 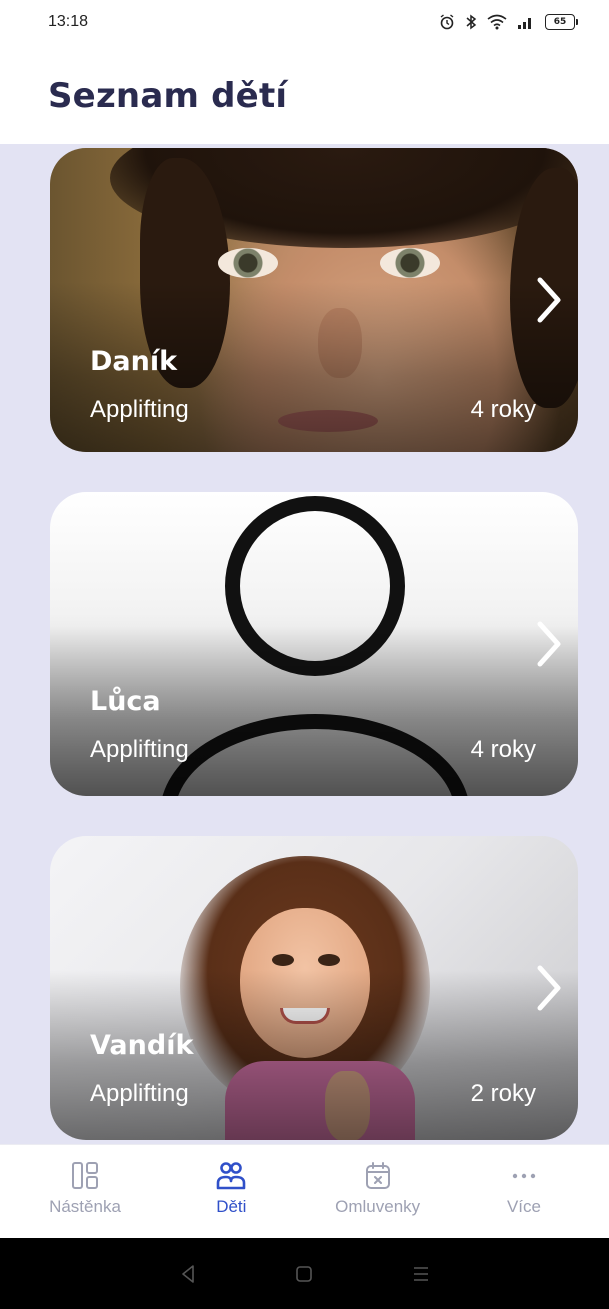 I want to click on battery-icon: 65, so click(x=561, y=22).